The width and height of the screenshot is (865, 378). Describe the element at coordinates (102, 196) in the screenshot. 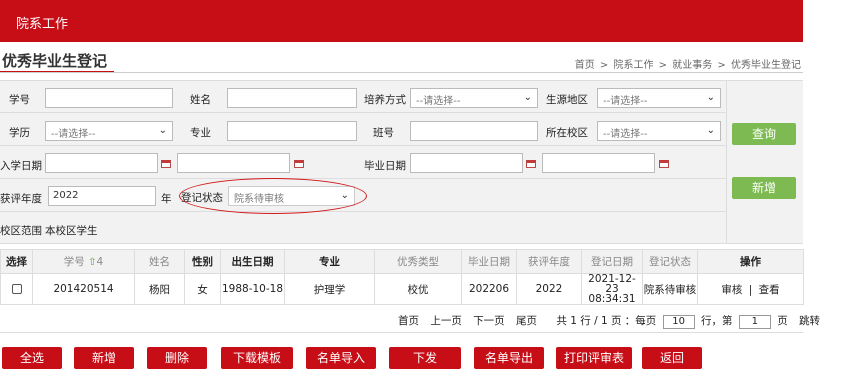

I see `award-year-input: 2022` at that location.